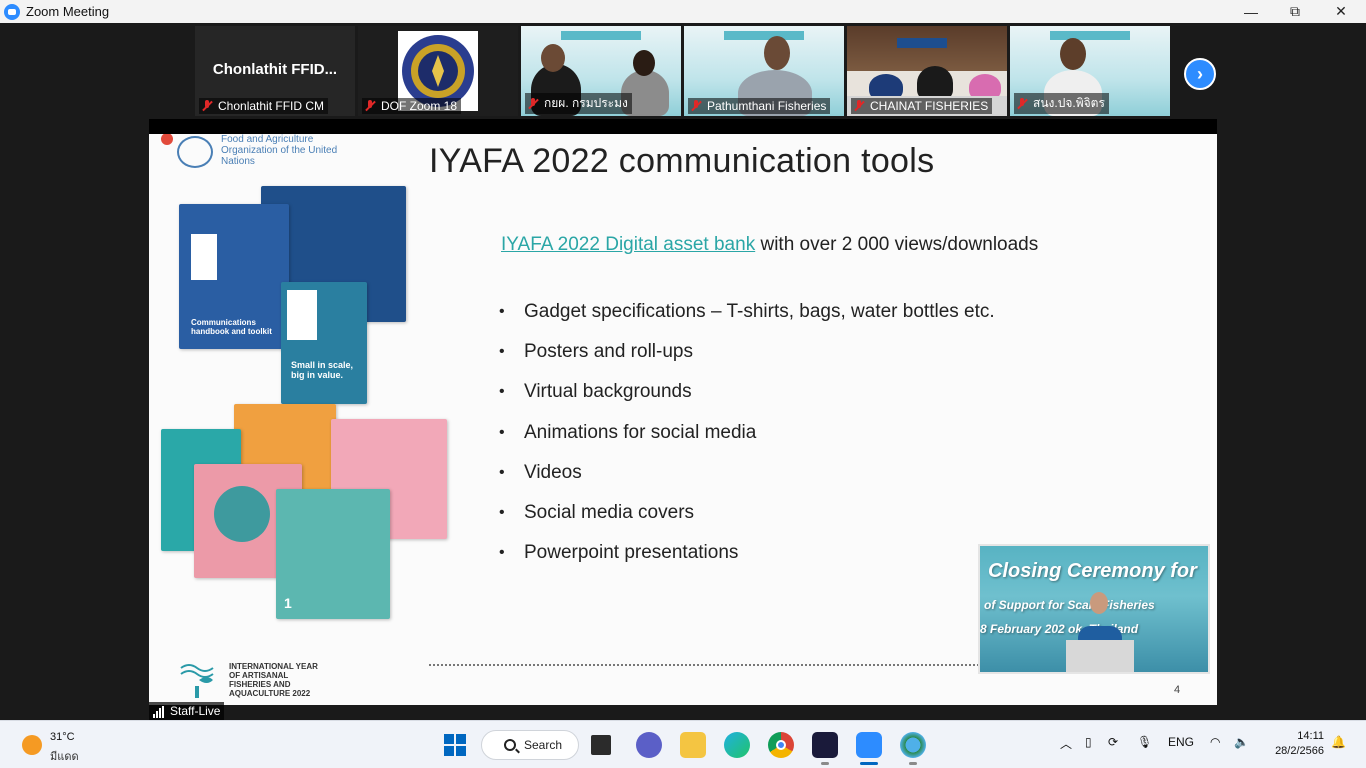 The width and height of the screenshot is (1366, 768). What do you see at coordinates (1241, 742) in the screenshot?
I see `speaker-icon: 🔈` at bounding box center [1241, 742].